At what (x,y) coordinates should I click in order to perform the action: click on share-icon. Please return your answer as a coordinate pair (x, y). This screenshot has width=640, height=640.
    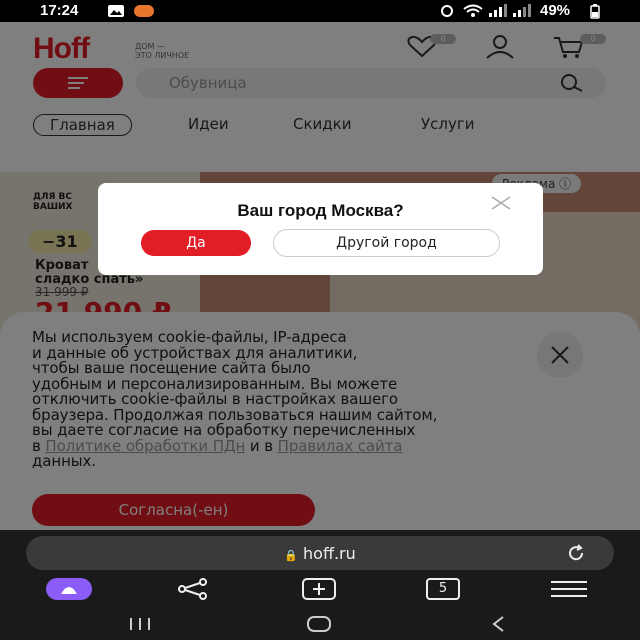
    Looking at the image, I should click on (193, 589).